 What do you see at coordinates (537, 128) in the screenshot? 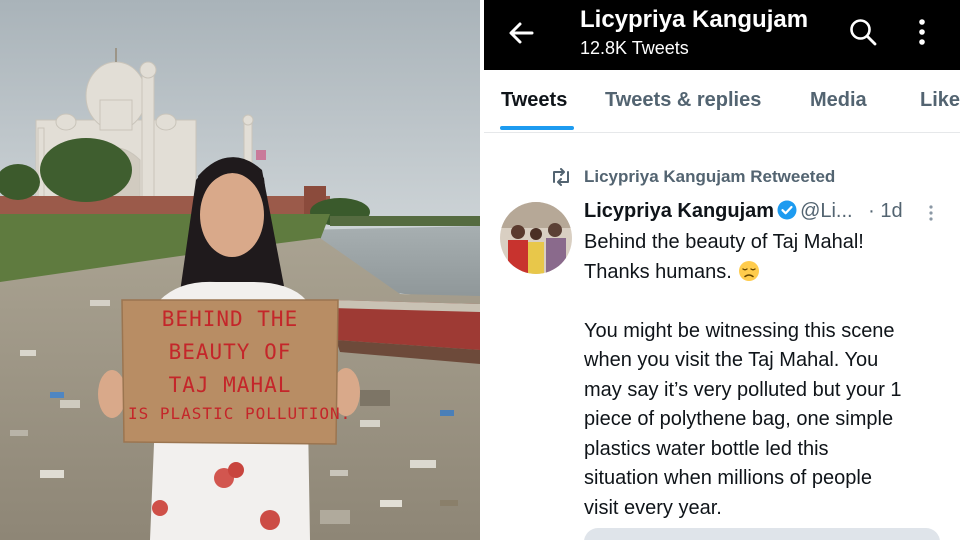
I see `active-tab-indicator` at bounding box center [537, 128].